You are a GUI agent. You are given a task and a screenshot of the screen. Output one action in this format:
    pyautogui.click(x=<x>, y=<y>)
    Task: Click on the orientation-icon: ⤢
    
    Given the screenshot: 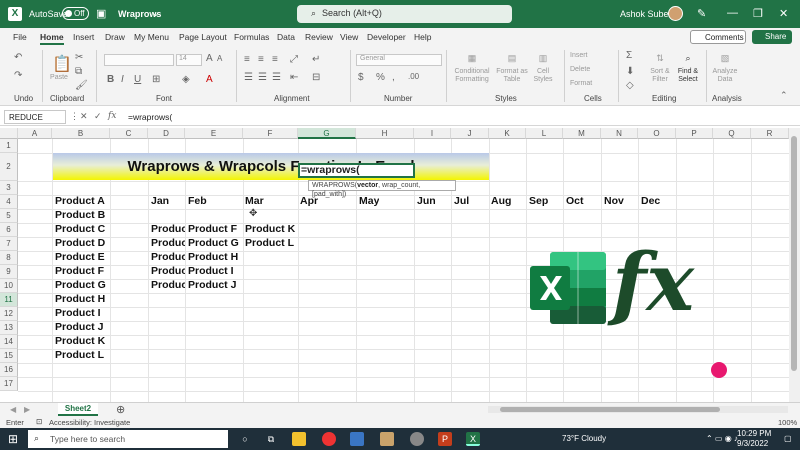 What is the action you would take?
    pyautogui.click(x=294, y=59)
    